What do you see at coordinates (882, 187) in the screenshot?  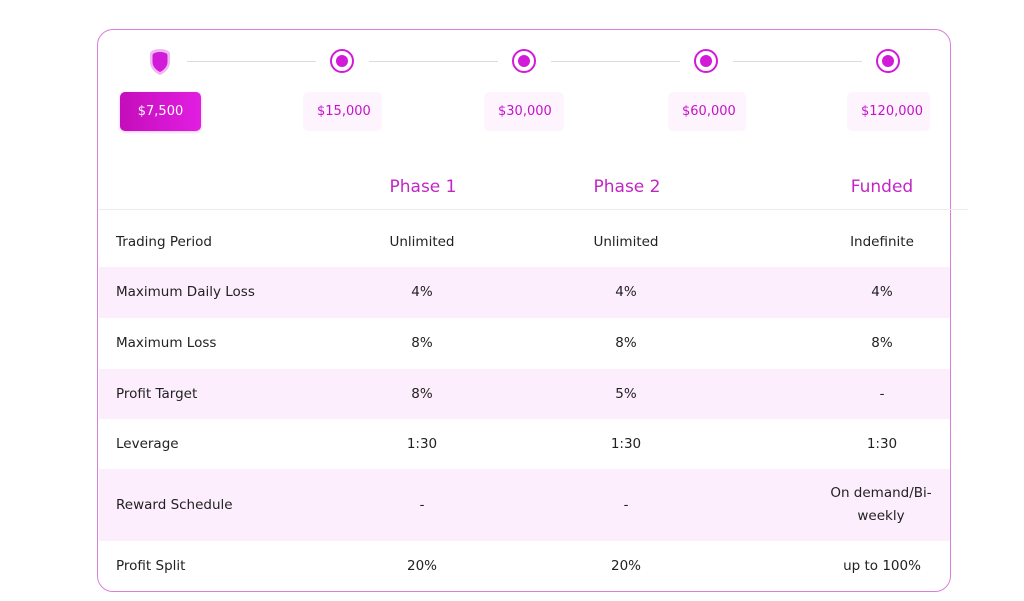 I see `header-funded: Funded` at bounding box center [882, 187].